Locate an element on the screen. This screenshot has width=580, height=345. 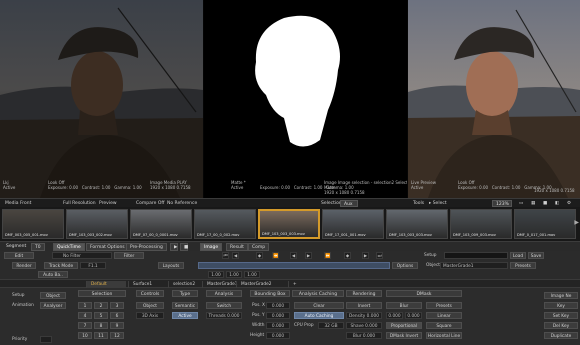
proportional-toggle: Proportional is located at coordinates (404, 325).